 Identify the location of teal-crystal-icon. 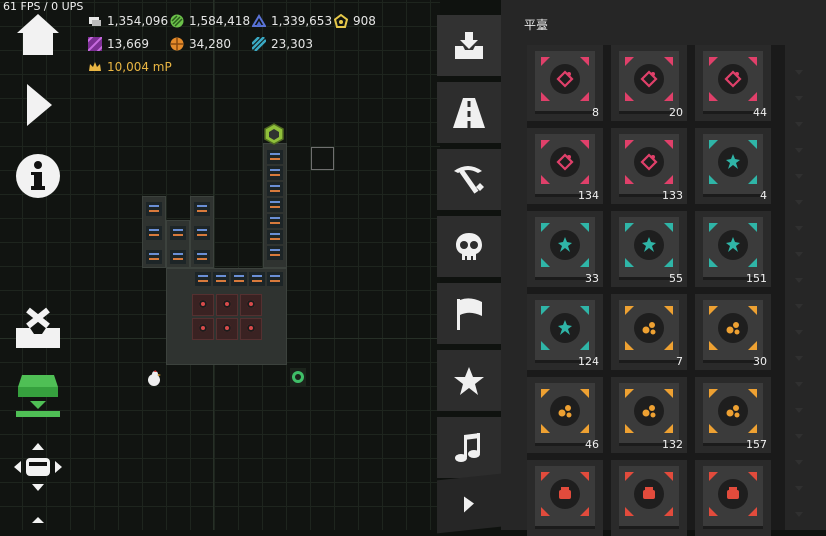
(565, 327).